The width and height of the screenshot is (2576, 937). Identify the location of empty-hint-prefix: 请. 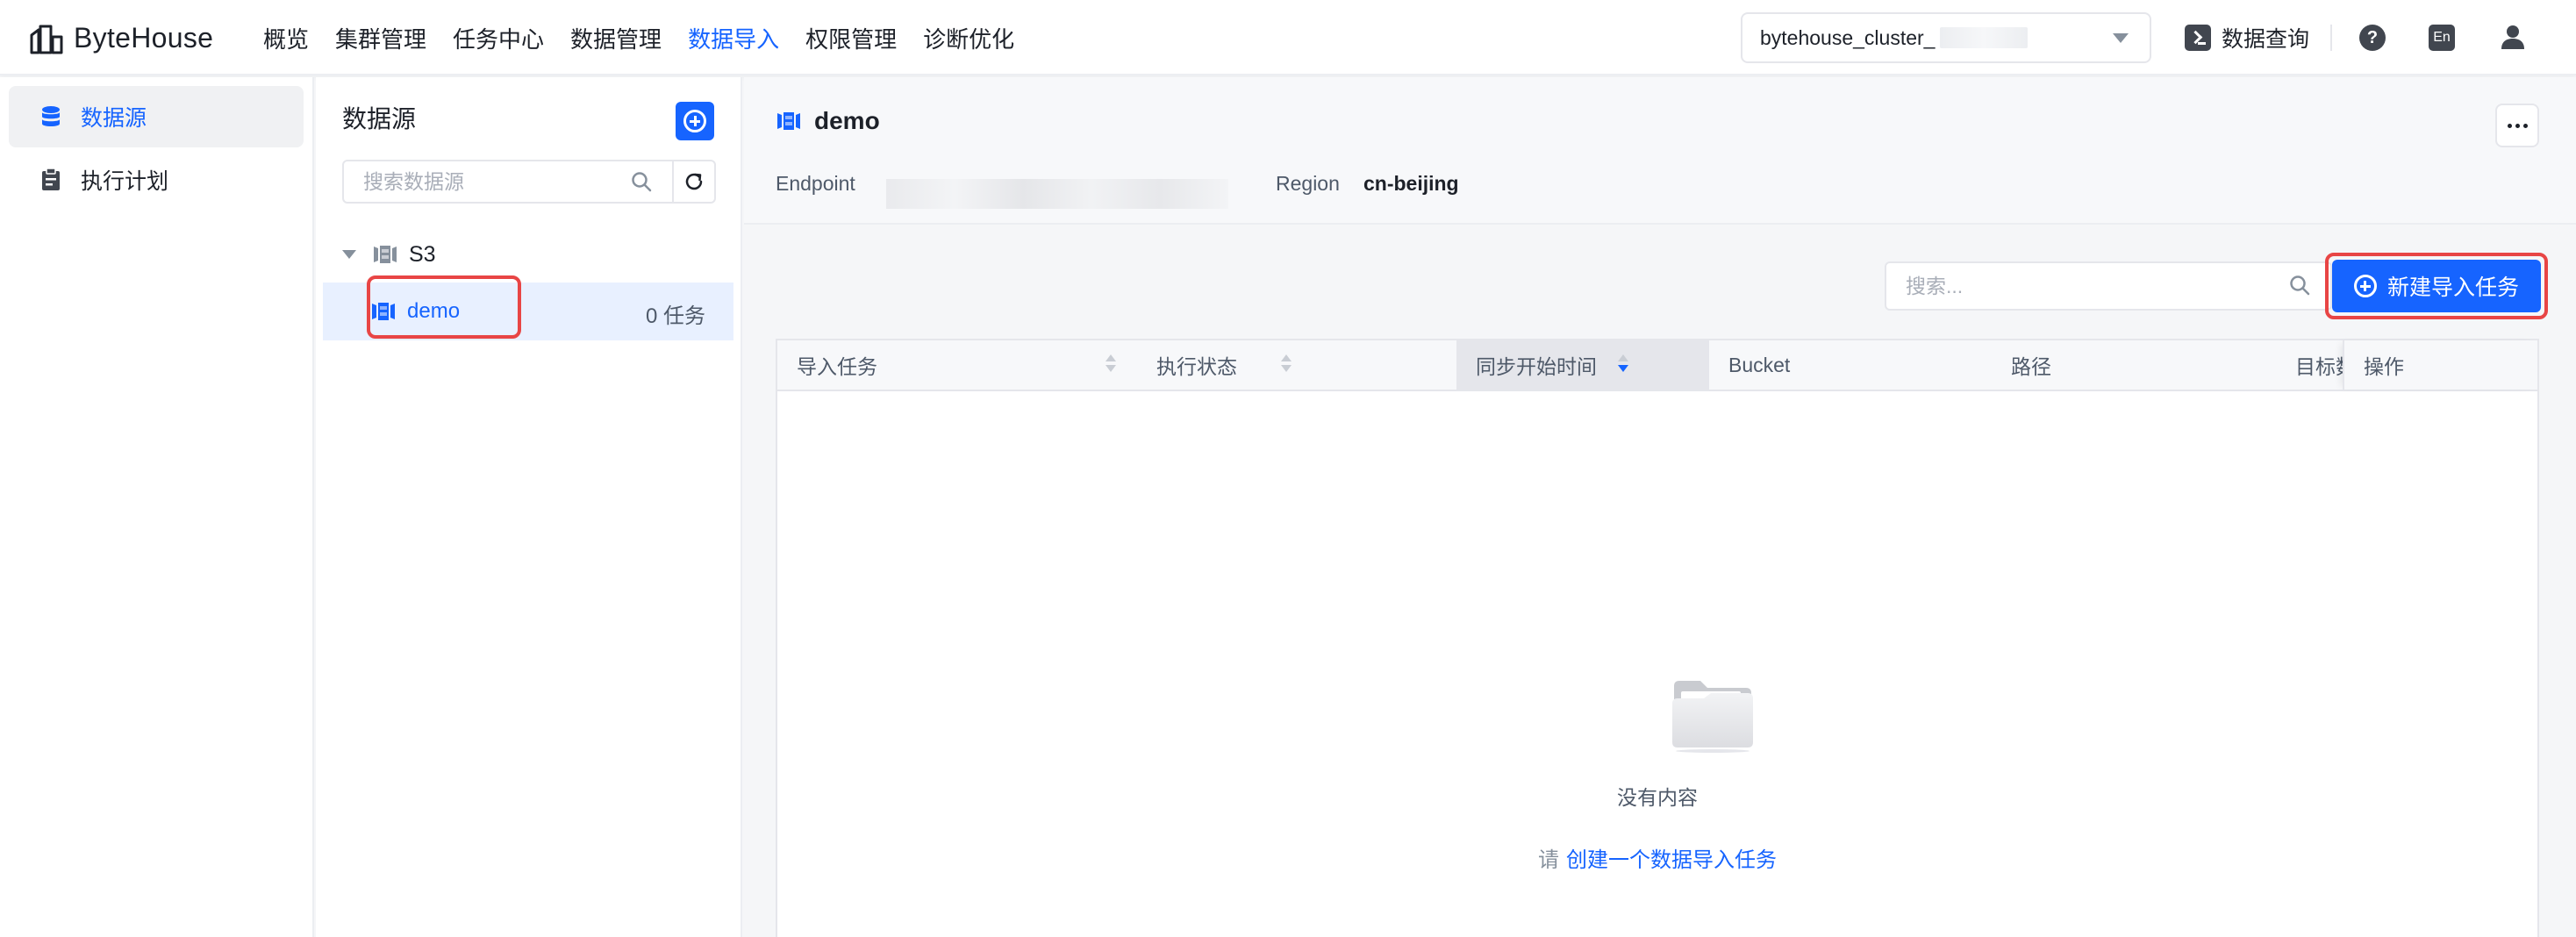
(1548, 860).